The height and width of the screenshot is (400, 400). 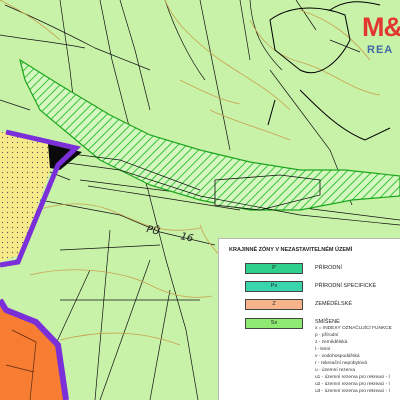 I want to click on legend-reserve-line: u1 - územní rezerva pro rekreaci - l, so click(x=352, y=377).